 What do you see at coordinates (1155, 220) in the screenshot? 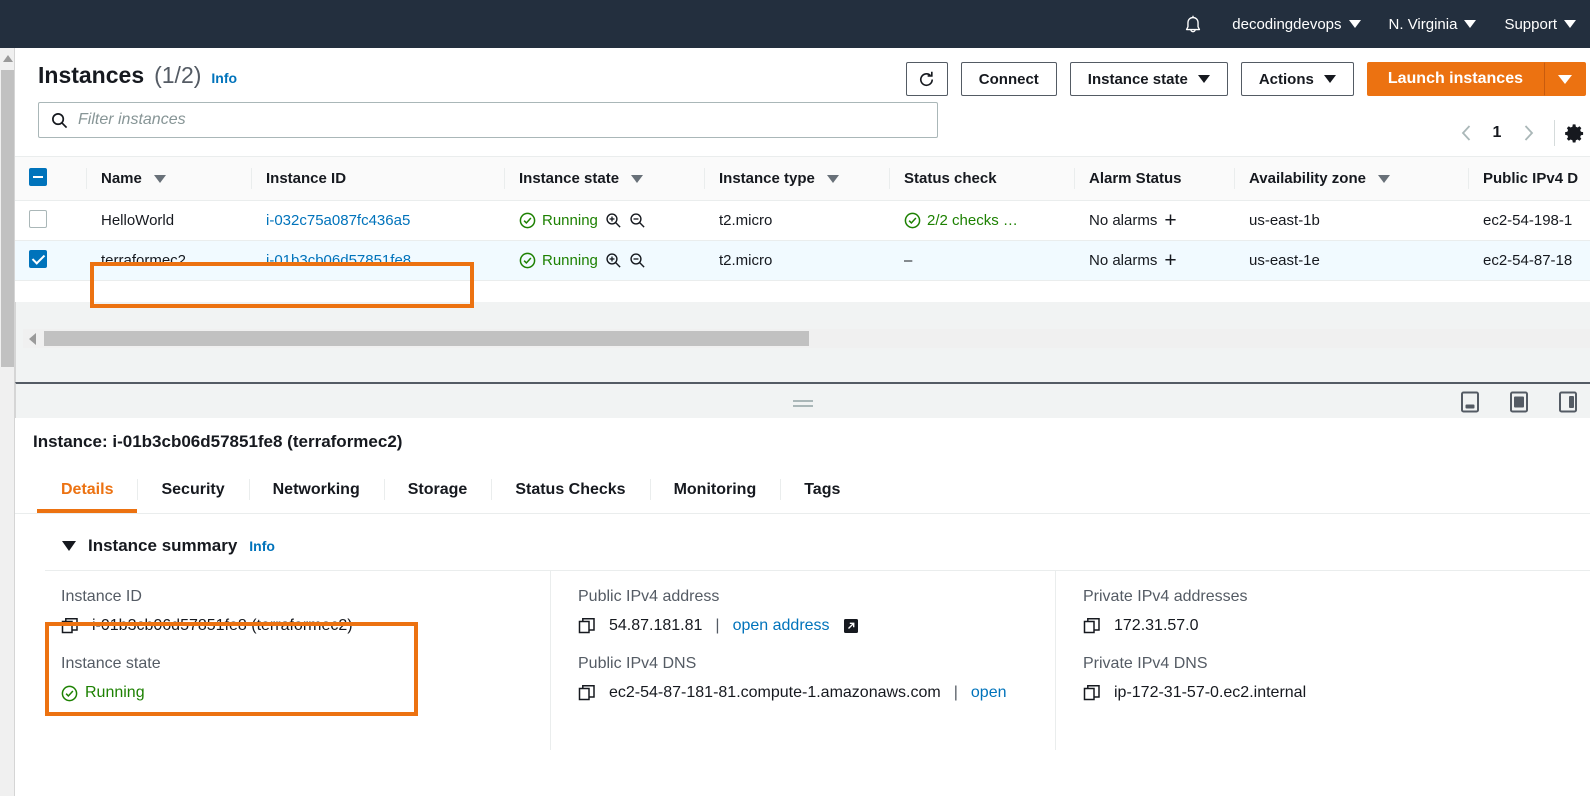
I see `cell-alarm-status: No alarms +` at bounding box center [1155, 220].